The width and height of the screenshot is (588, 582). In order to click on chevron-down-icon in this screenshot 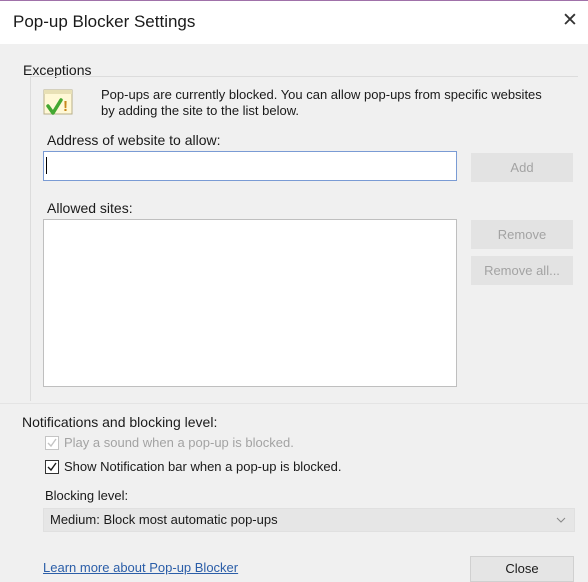, I will do `click(561, 520)`.